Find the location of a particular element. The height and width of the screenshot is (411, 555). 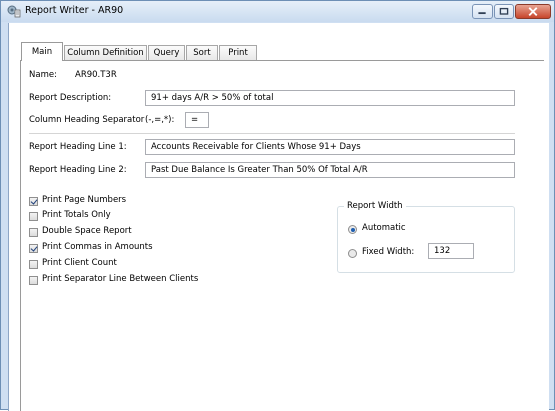

maximize-button is located at coordinates (504, 11).